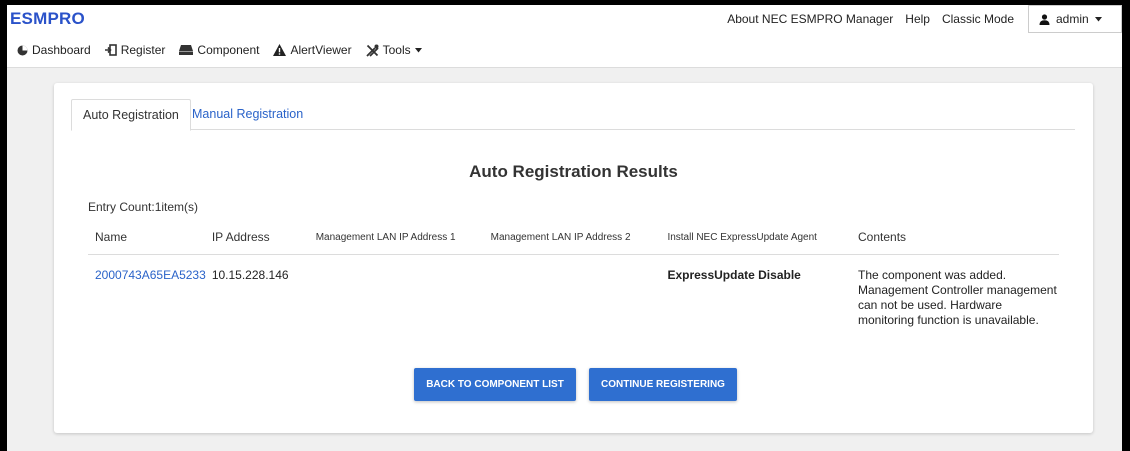 The height and width of the screenshot is (451, 1130). Describe the element at coordinates (573, 171) in the screenshot. I see `page-title: Auto Registration Results` at that location.